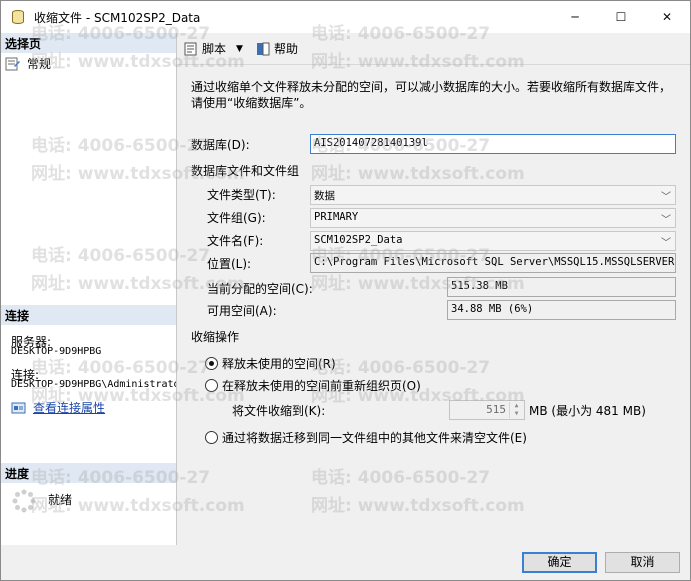 Image resolution: width=691 pixels, height=581 pixels. Describe the element at coordinates (493, 144) in the screenshot. I see `database-field: AIS20140728140139l` at that location.